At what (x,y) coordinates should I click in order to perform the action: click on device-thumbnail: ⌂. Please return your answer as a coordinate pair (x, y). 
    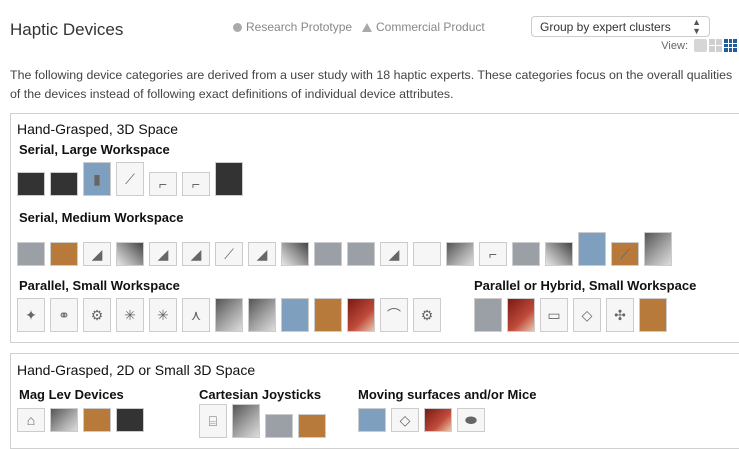
    Looking at the image, I should click on (31, 420).